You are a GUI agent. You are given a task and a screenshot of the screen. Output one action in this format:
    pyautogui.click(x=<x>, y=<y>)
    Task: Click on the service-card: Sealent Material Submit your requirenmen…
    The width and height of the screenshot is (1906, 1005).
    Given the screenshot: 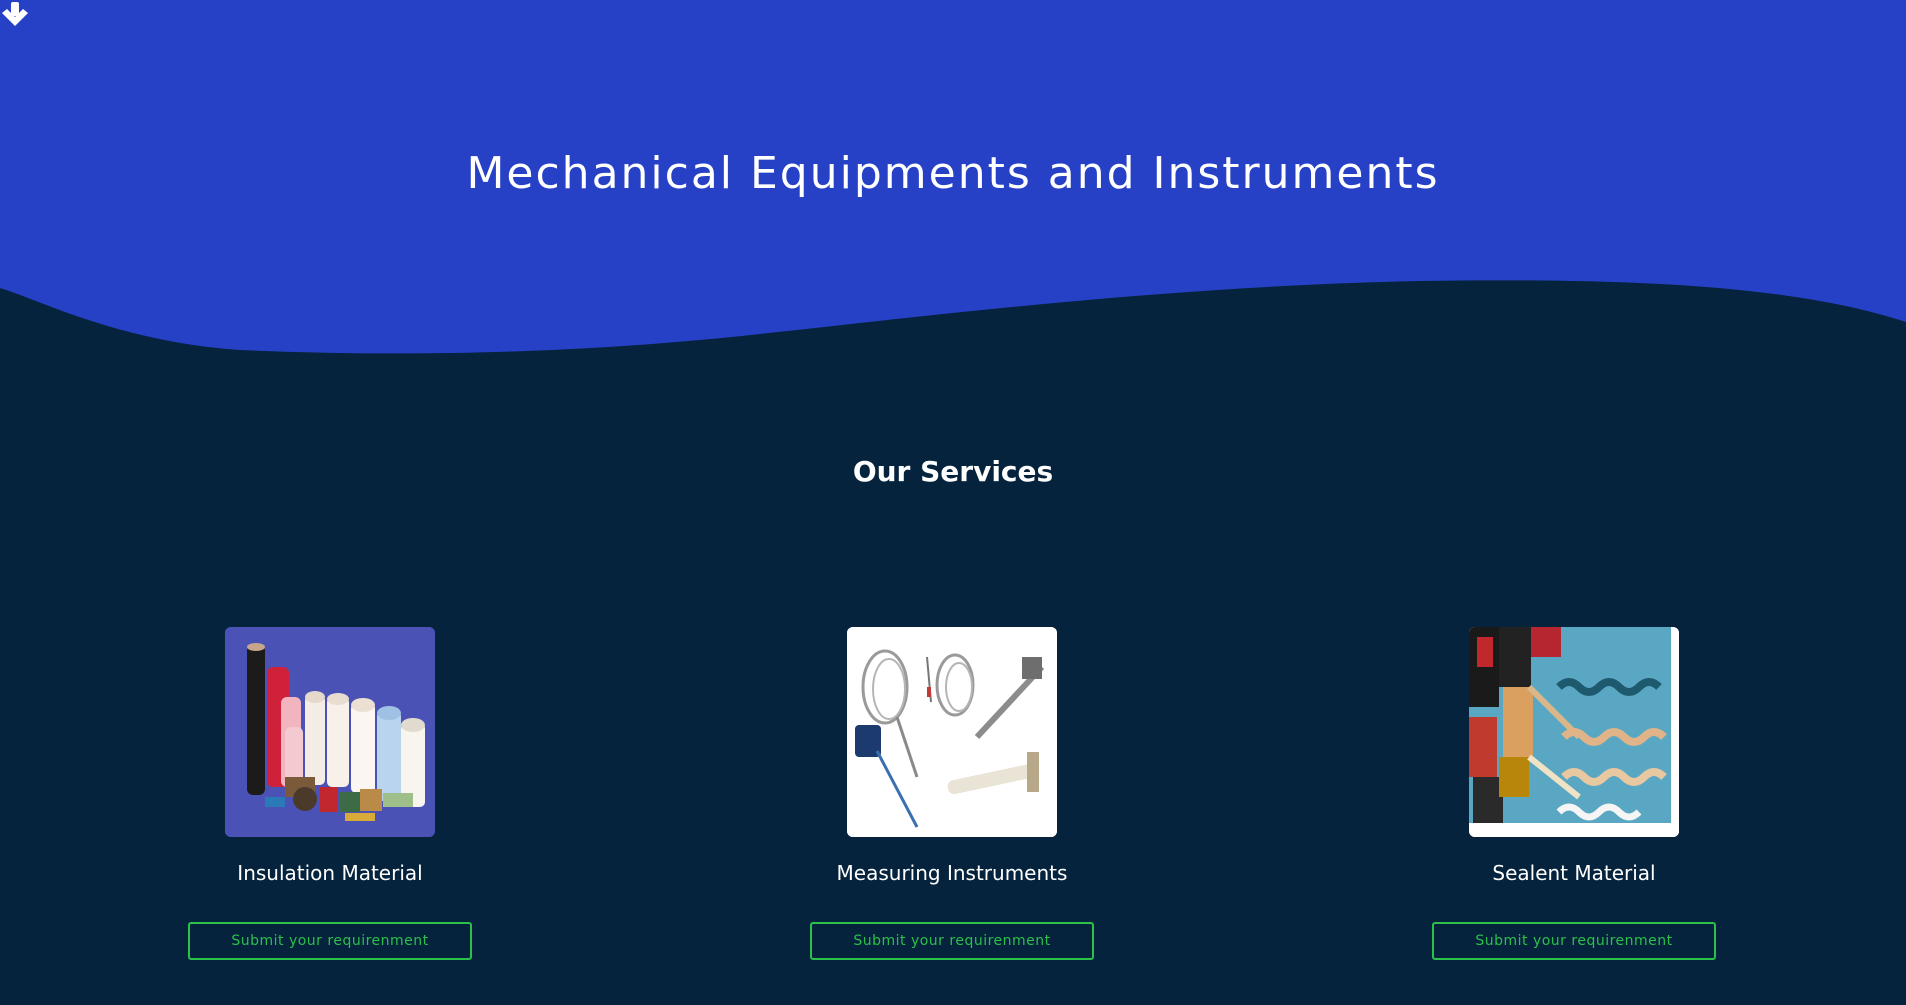 What is the action you would take?
    pyautogui.click(x=1574, y=793)
    